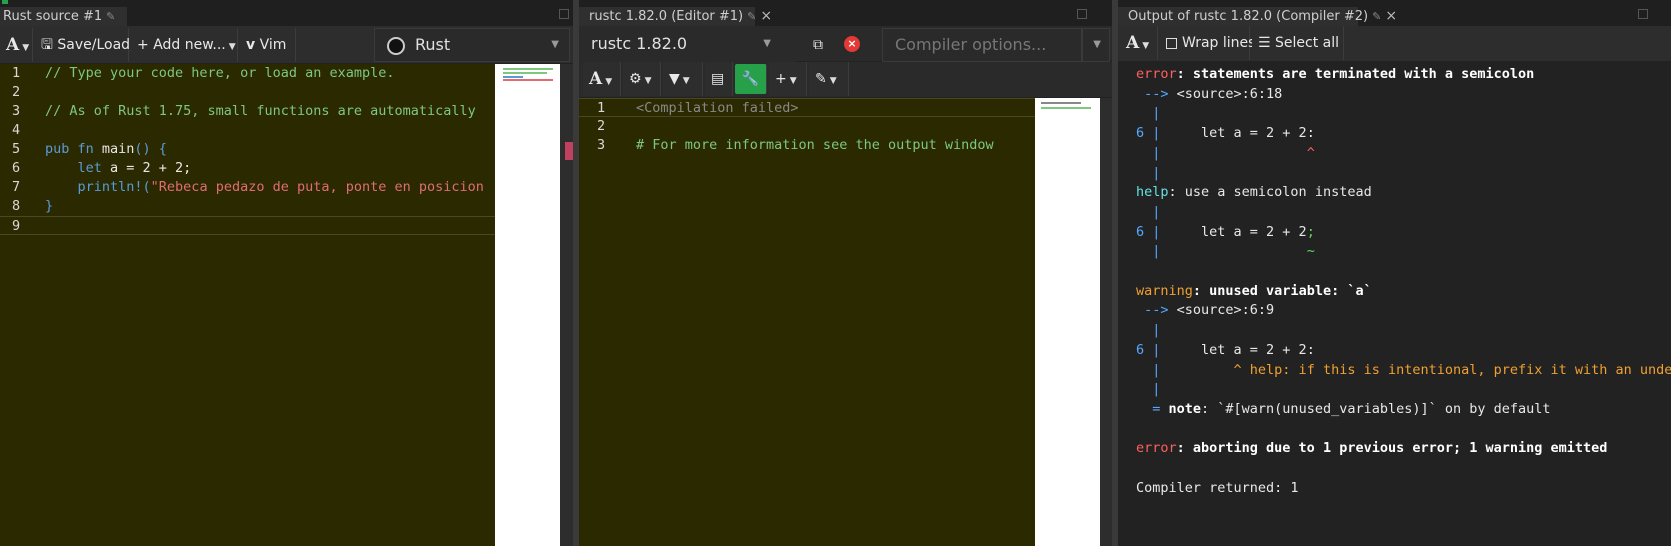 This screenshot has height=546, width=1671. Describe the element at coordinates (1237, 133) in the screenshot. I see `output-text: let a = 2 + 2:` at that location.